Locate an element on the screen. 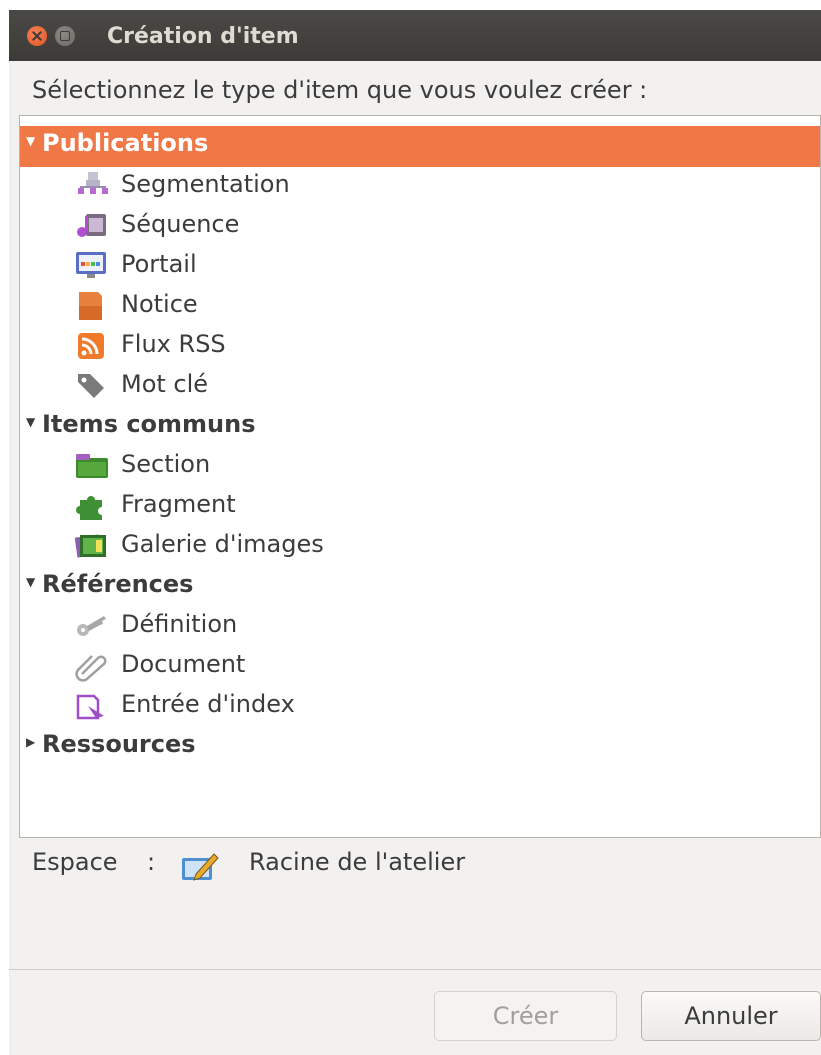 The height and width of the screenshot is (1055, 821). tree-item-definition: Définition is located at coordinates (420, 627).